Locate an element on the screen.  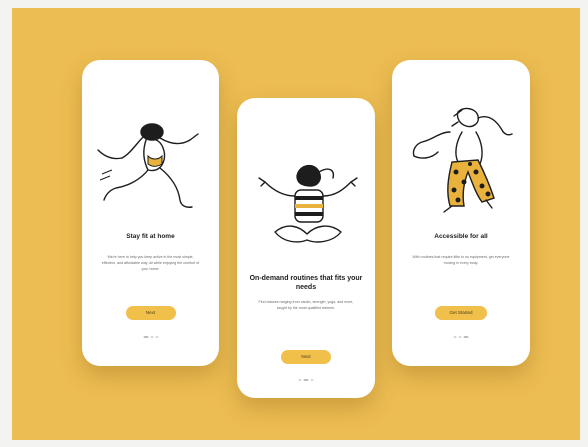
meditating-person-illustration is located at coordinates (308, 204).